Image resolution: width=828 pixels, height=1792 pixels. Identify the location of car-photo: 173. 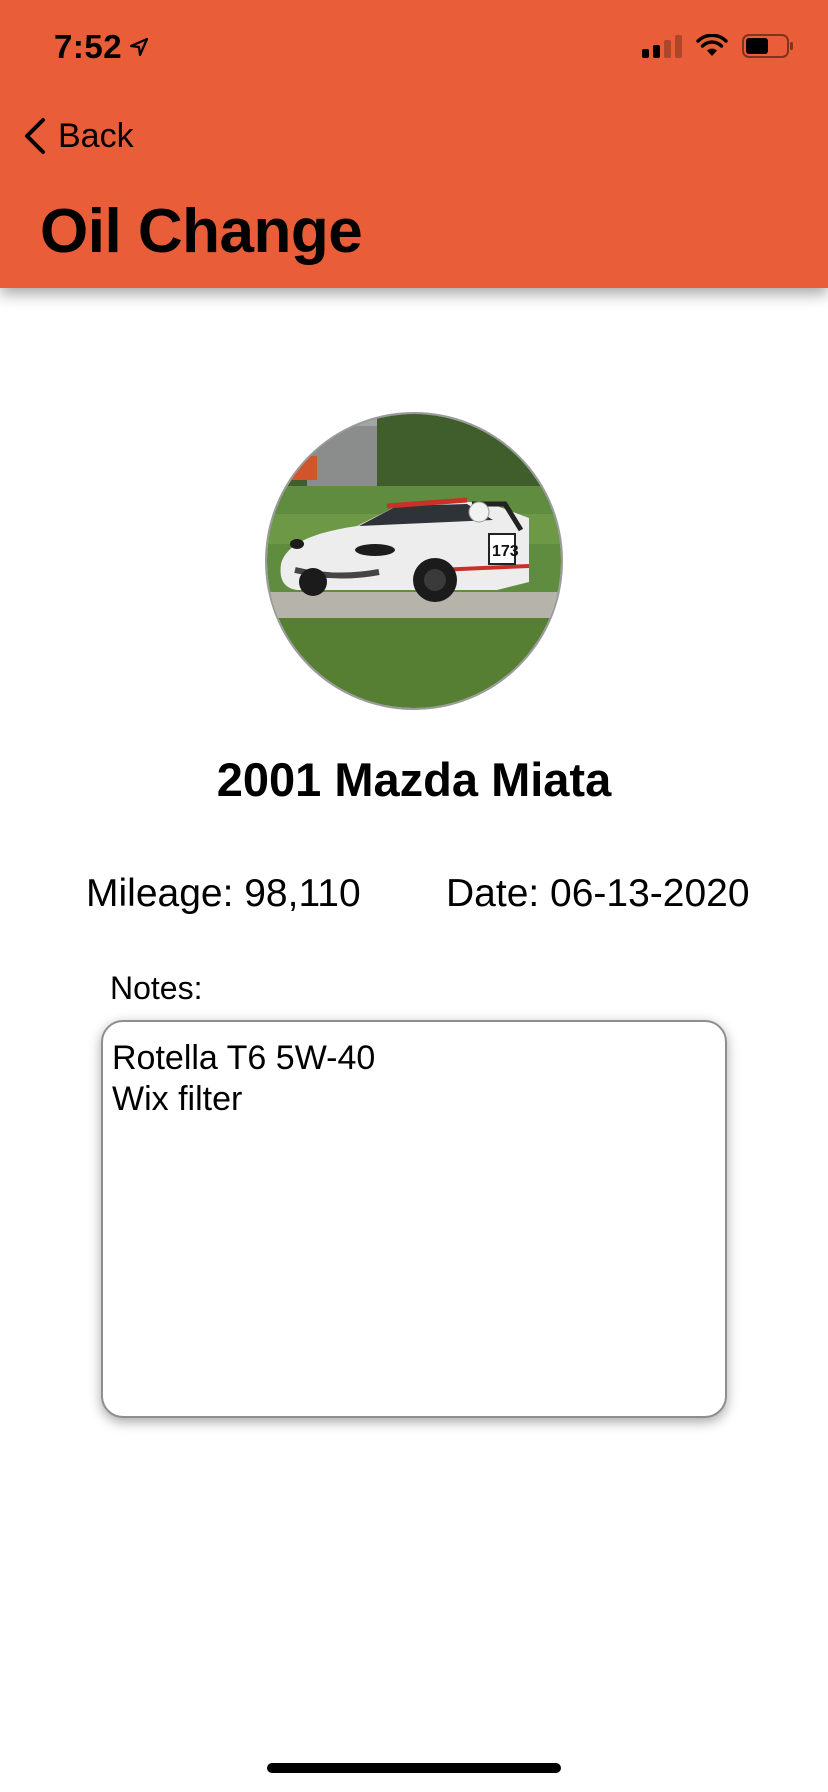
(414, 561).